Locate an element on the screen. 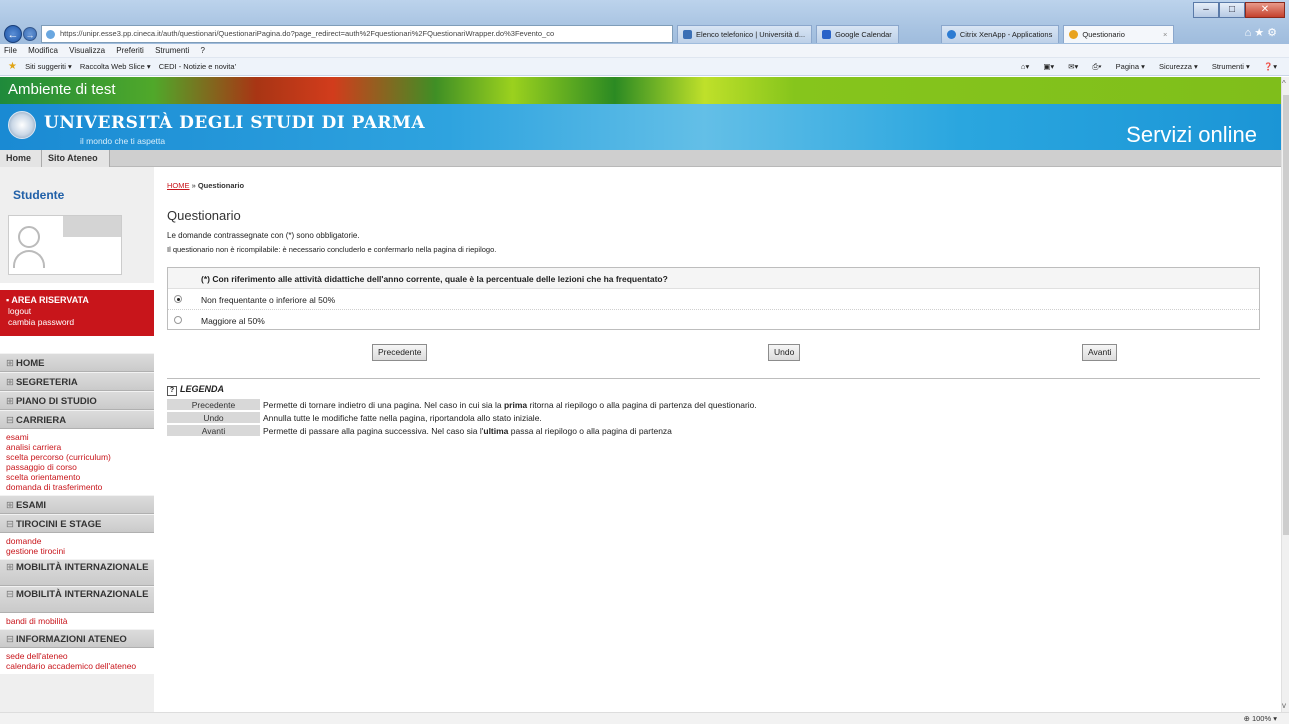 This screenshot has width=1289, height=724. menu-segreteria: ⊞ SEGRETERIA is located at coordinates (77, 381).